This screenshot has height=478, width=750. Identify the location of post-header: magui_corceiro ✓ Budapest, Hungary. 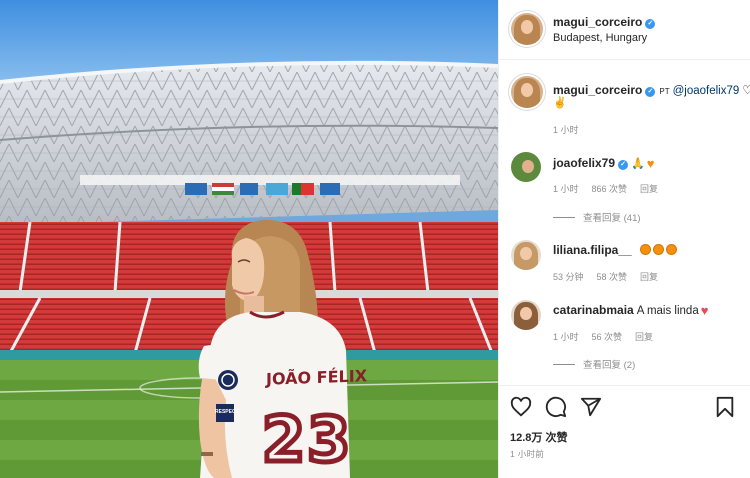
(624, 30).